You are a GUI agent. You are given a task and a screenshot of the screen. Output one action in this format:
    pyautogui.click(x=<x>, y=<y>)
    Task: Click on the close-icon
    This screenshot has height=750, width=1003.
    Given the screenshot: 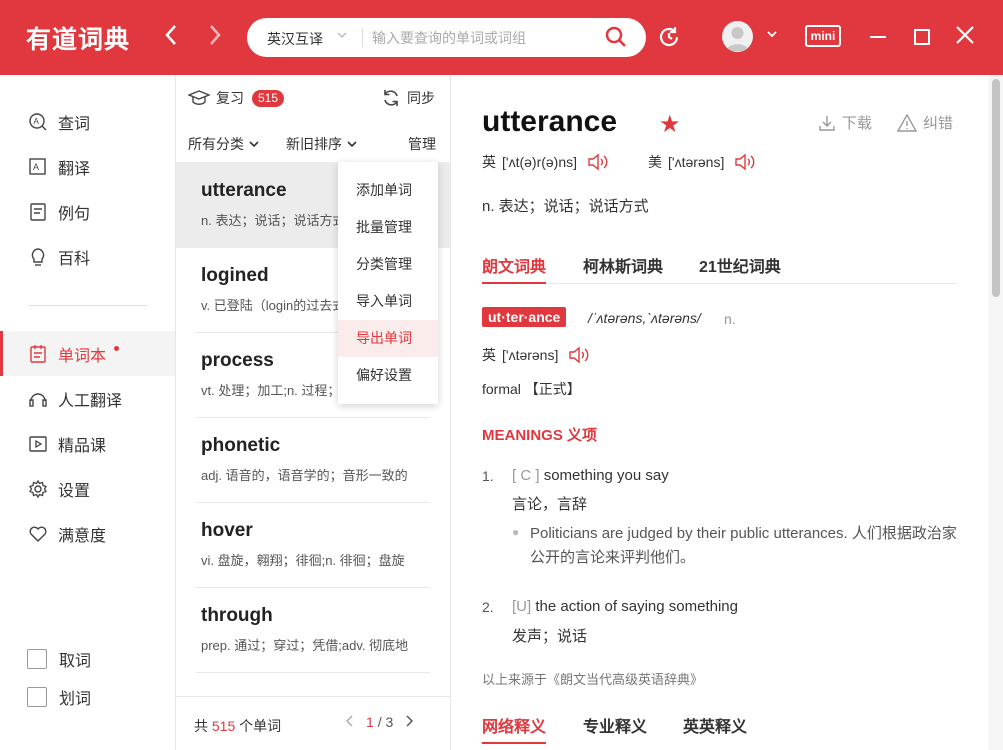 What is the action you would take?
    pyautogui.click(x=965, y=35)
    